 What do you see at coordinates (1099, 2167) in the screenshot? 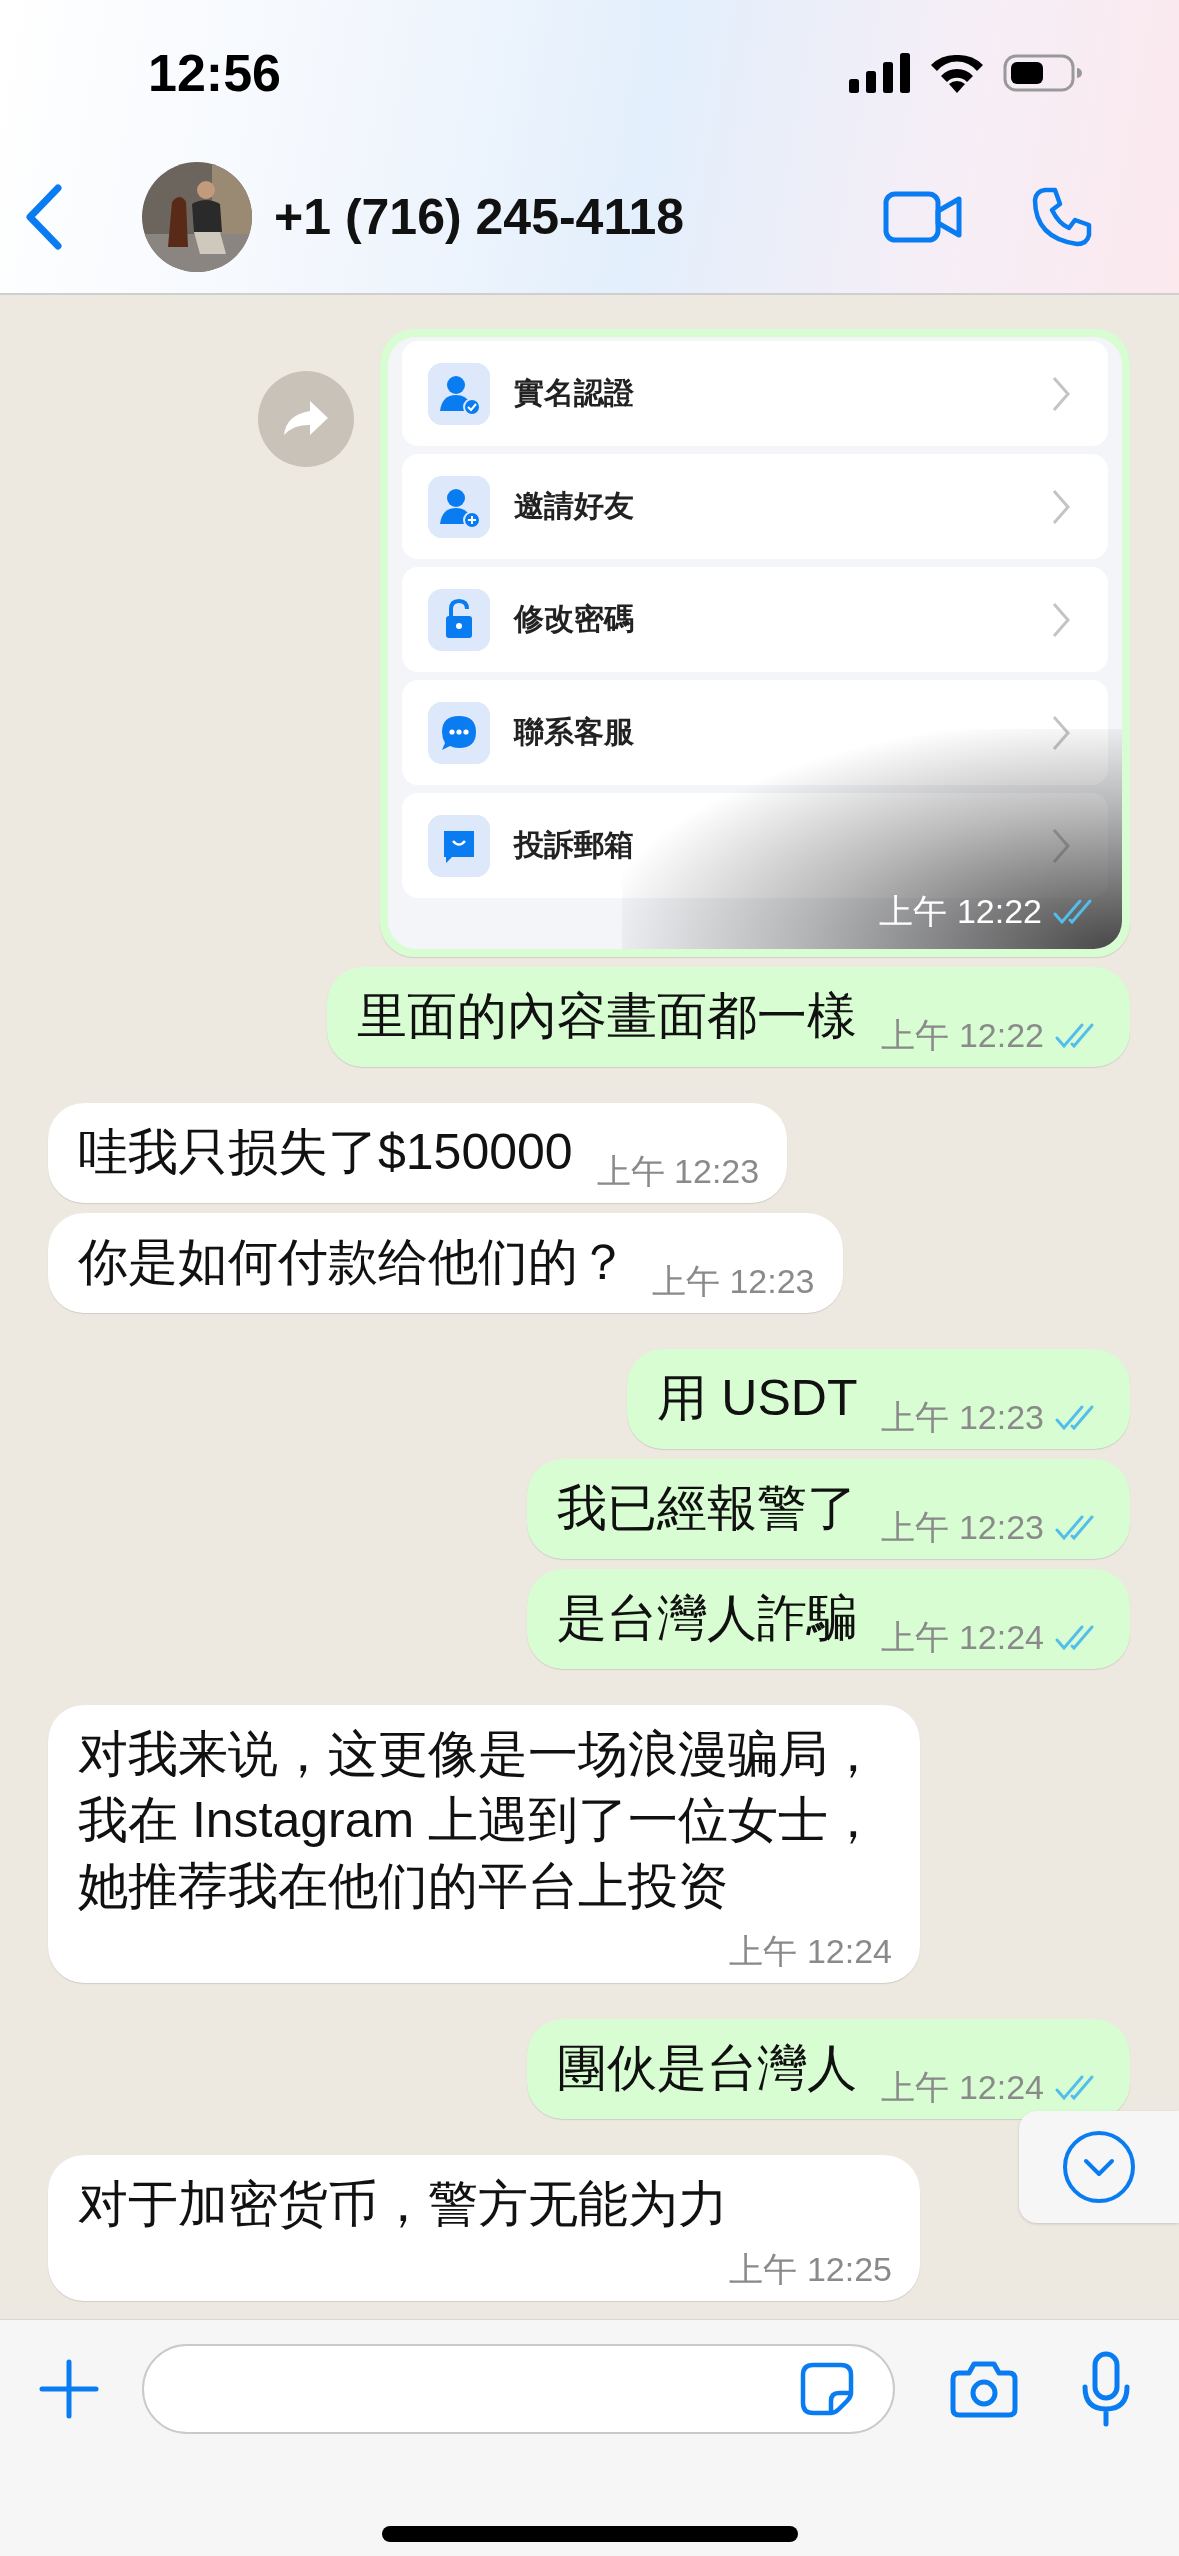
I see `scroll-down-button` at bounding box center [1099, 2167].